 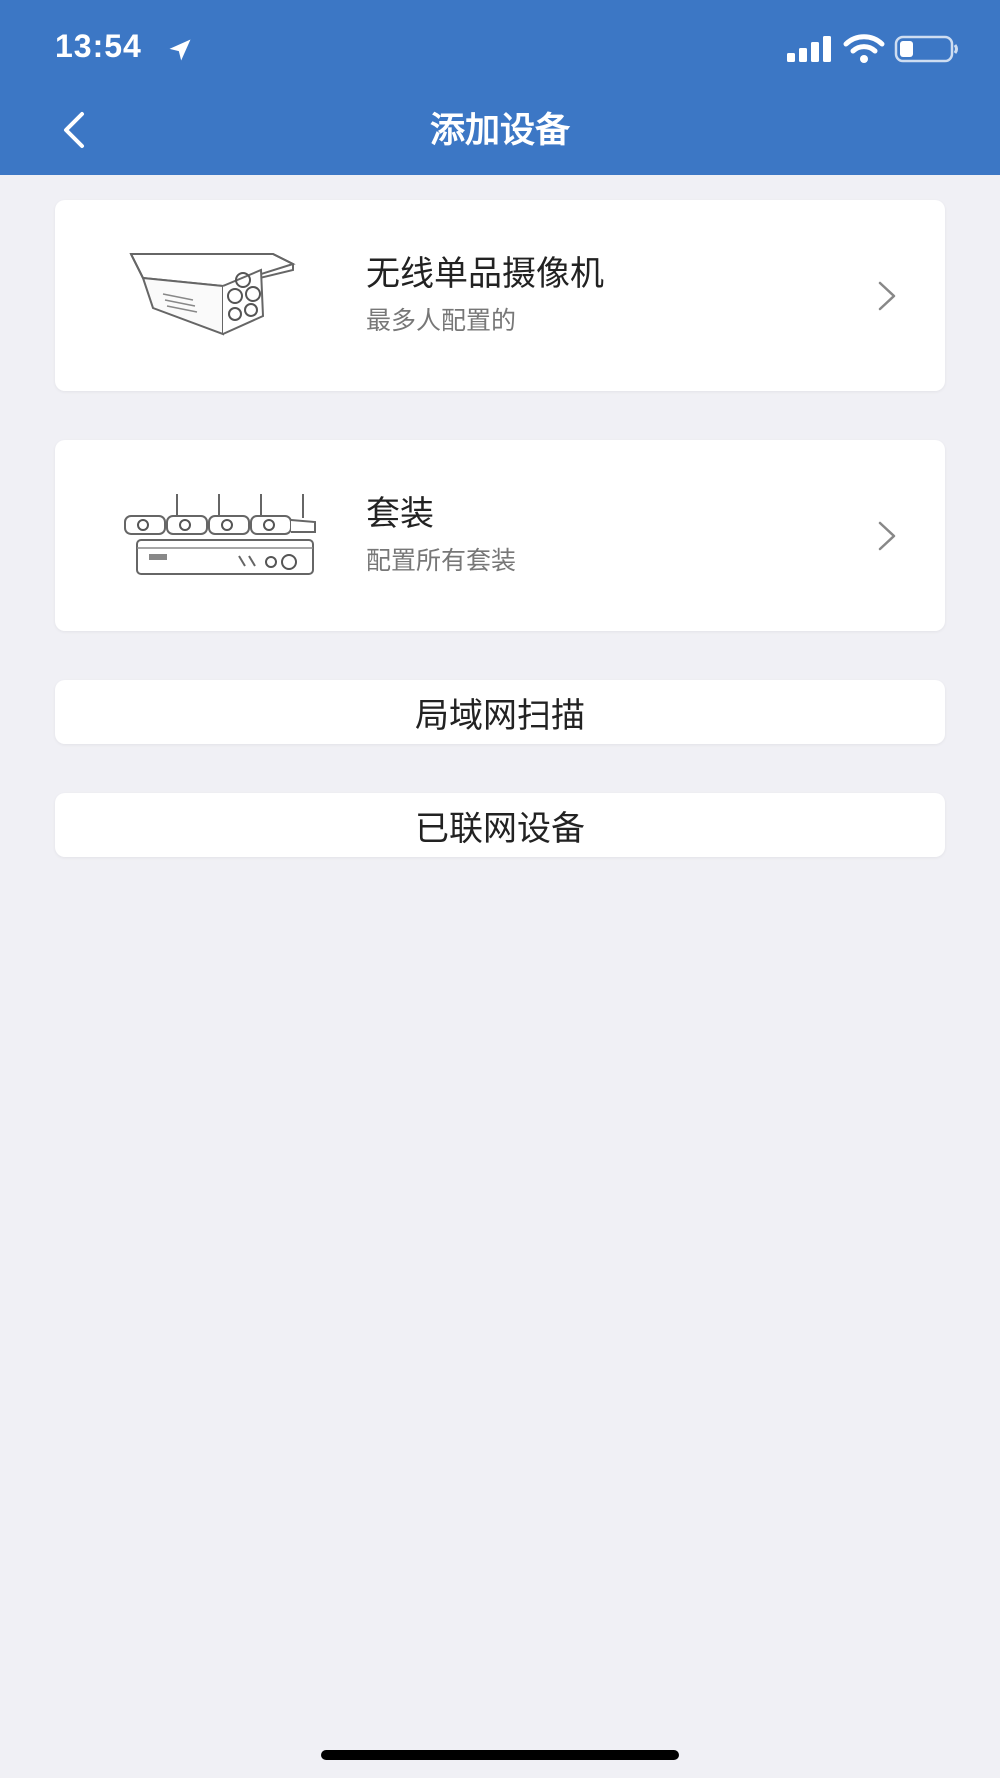 I want to click on wireless-camera-option: 无线单品摄像机 最多人配置的, so click(x=500, y=295).